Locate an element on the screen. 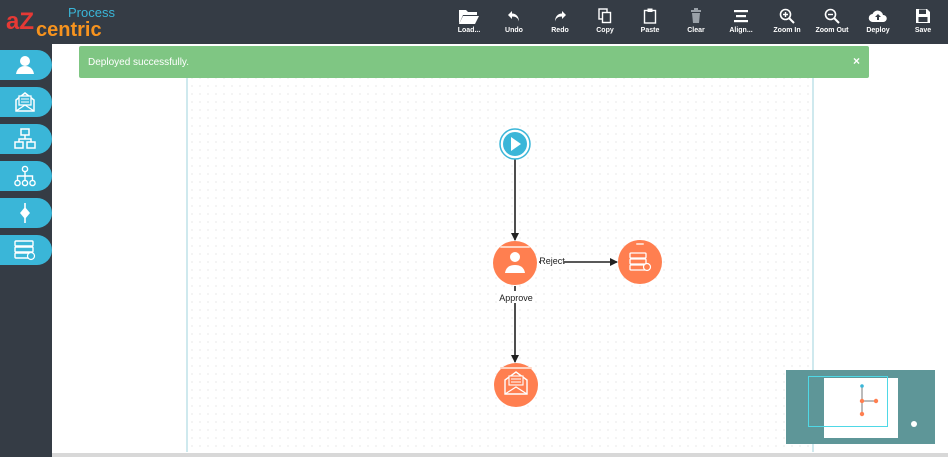 The height and width of the screenshot is (457, 948). success-notification: Deployed successfully. × is located at coordinates (474, 62).